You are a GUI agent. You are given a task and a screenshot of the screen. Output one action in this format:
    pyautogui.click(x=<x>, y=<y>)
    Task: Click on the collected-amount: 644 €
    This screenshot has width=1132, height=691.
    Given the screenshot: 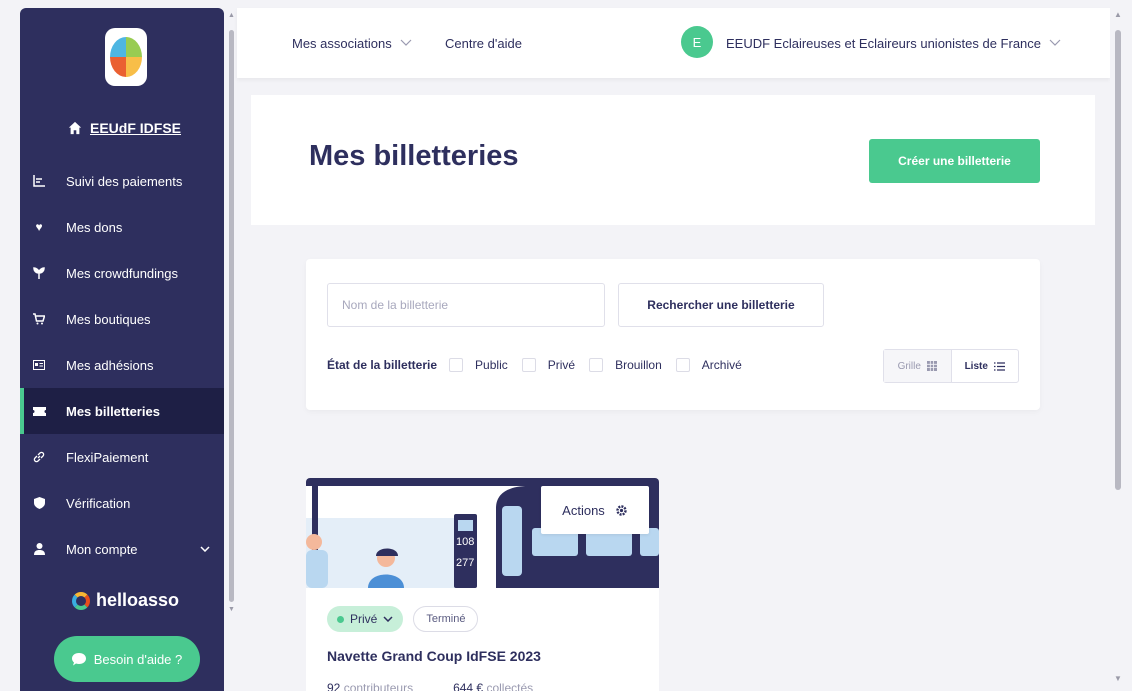 What is the action you would take?
    pyautogui.click(x=468, y=686)
    